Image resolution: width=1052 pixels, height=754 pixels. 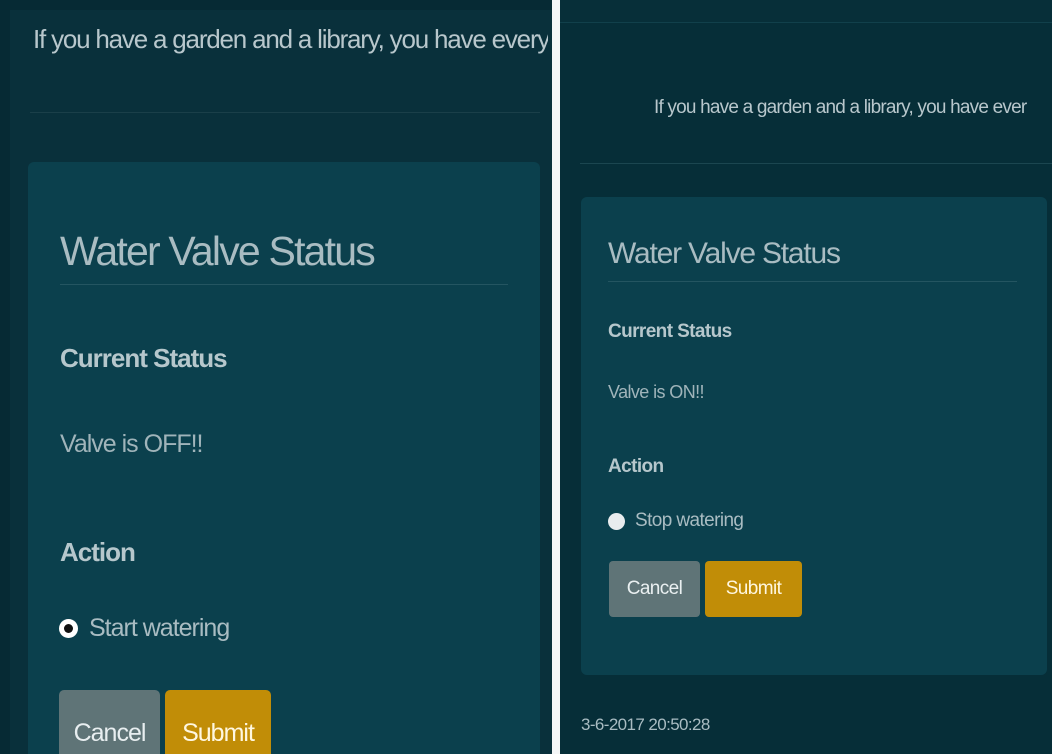 What do you see at coordinates (132, 444) in the screenshot?
I see `valve-status-text: Valve is OFF!!` at bounding box center [132, 444].